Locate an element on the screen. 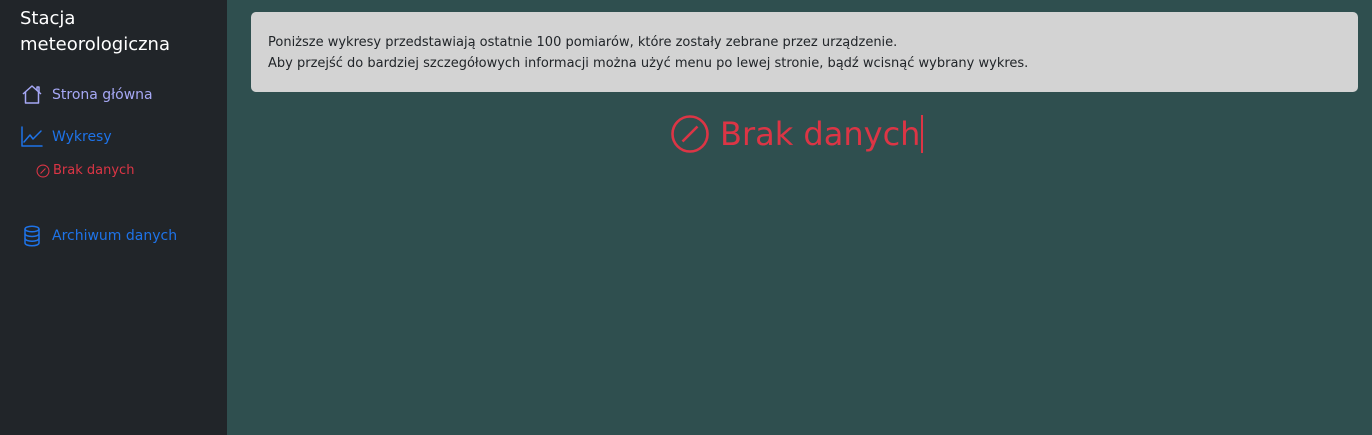 The width and height of the screenshot is (1372, 435). no-data-heading: Brak danych is located at coordinates (797, 134).